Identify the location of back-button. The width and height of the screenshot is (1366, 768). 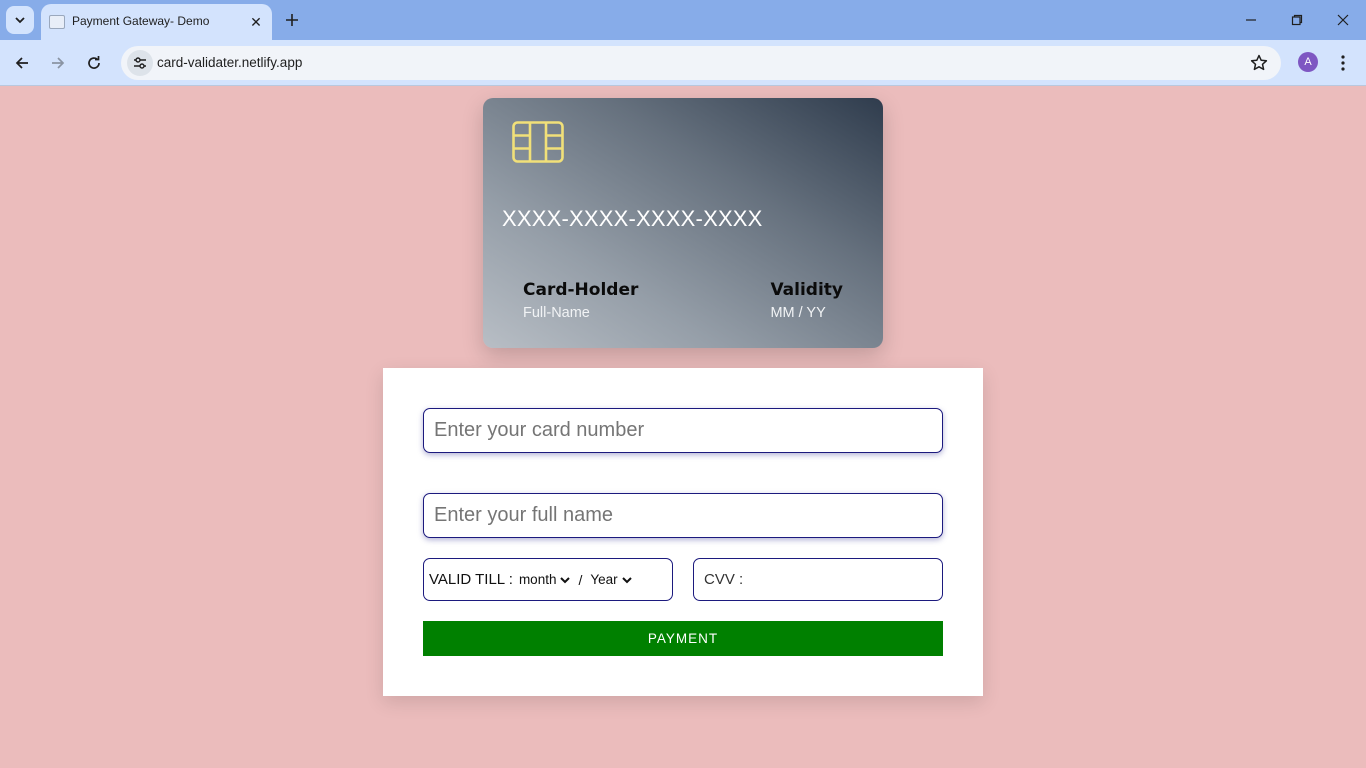
(22, 63).